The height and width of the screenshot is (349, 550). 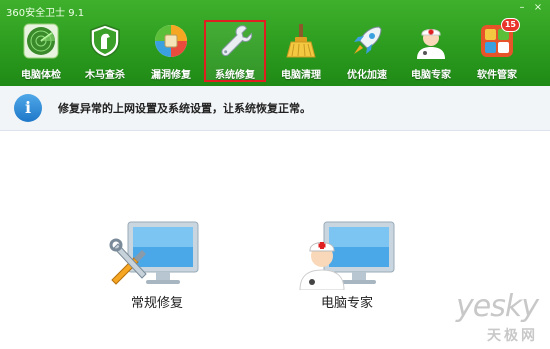 What do you see at coordinates (301, 75) in the screenshot?
I see `tool-label: 电脑清理` at bounding box center [301, 75].